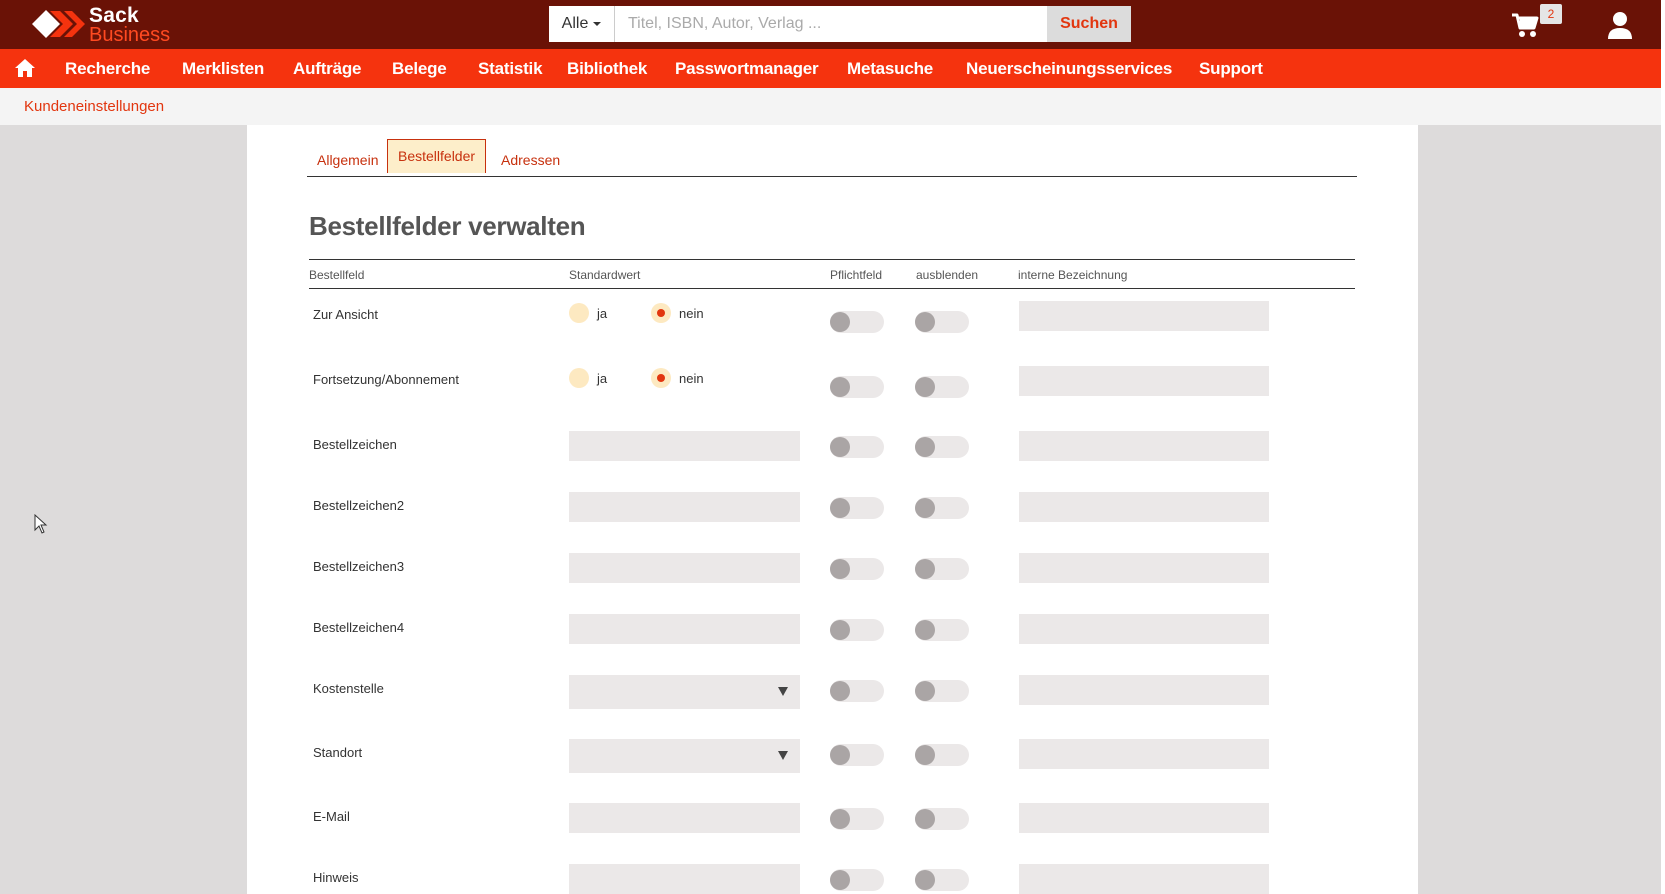 Image resolution: width=1665 pixels, height=894 pixels. I want to click on row-label: Bestellzeichen4, so click(359, 627).